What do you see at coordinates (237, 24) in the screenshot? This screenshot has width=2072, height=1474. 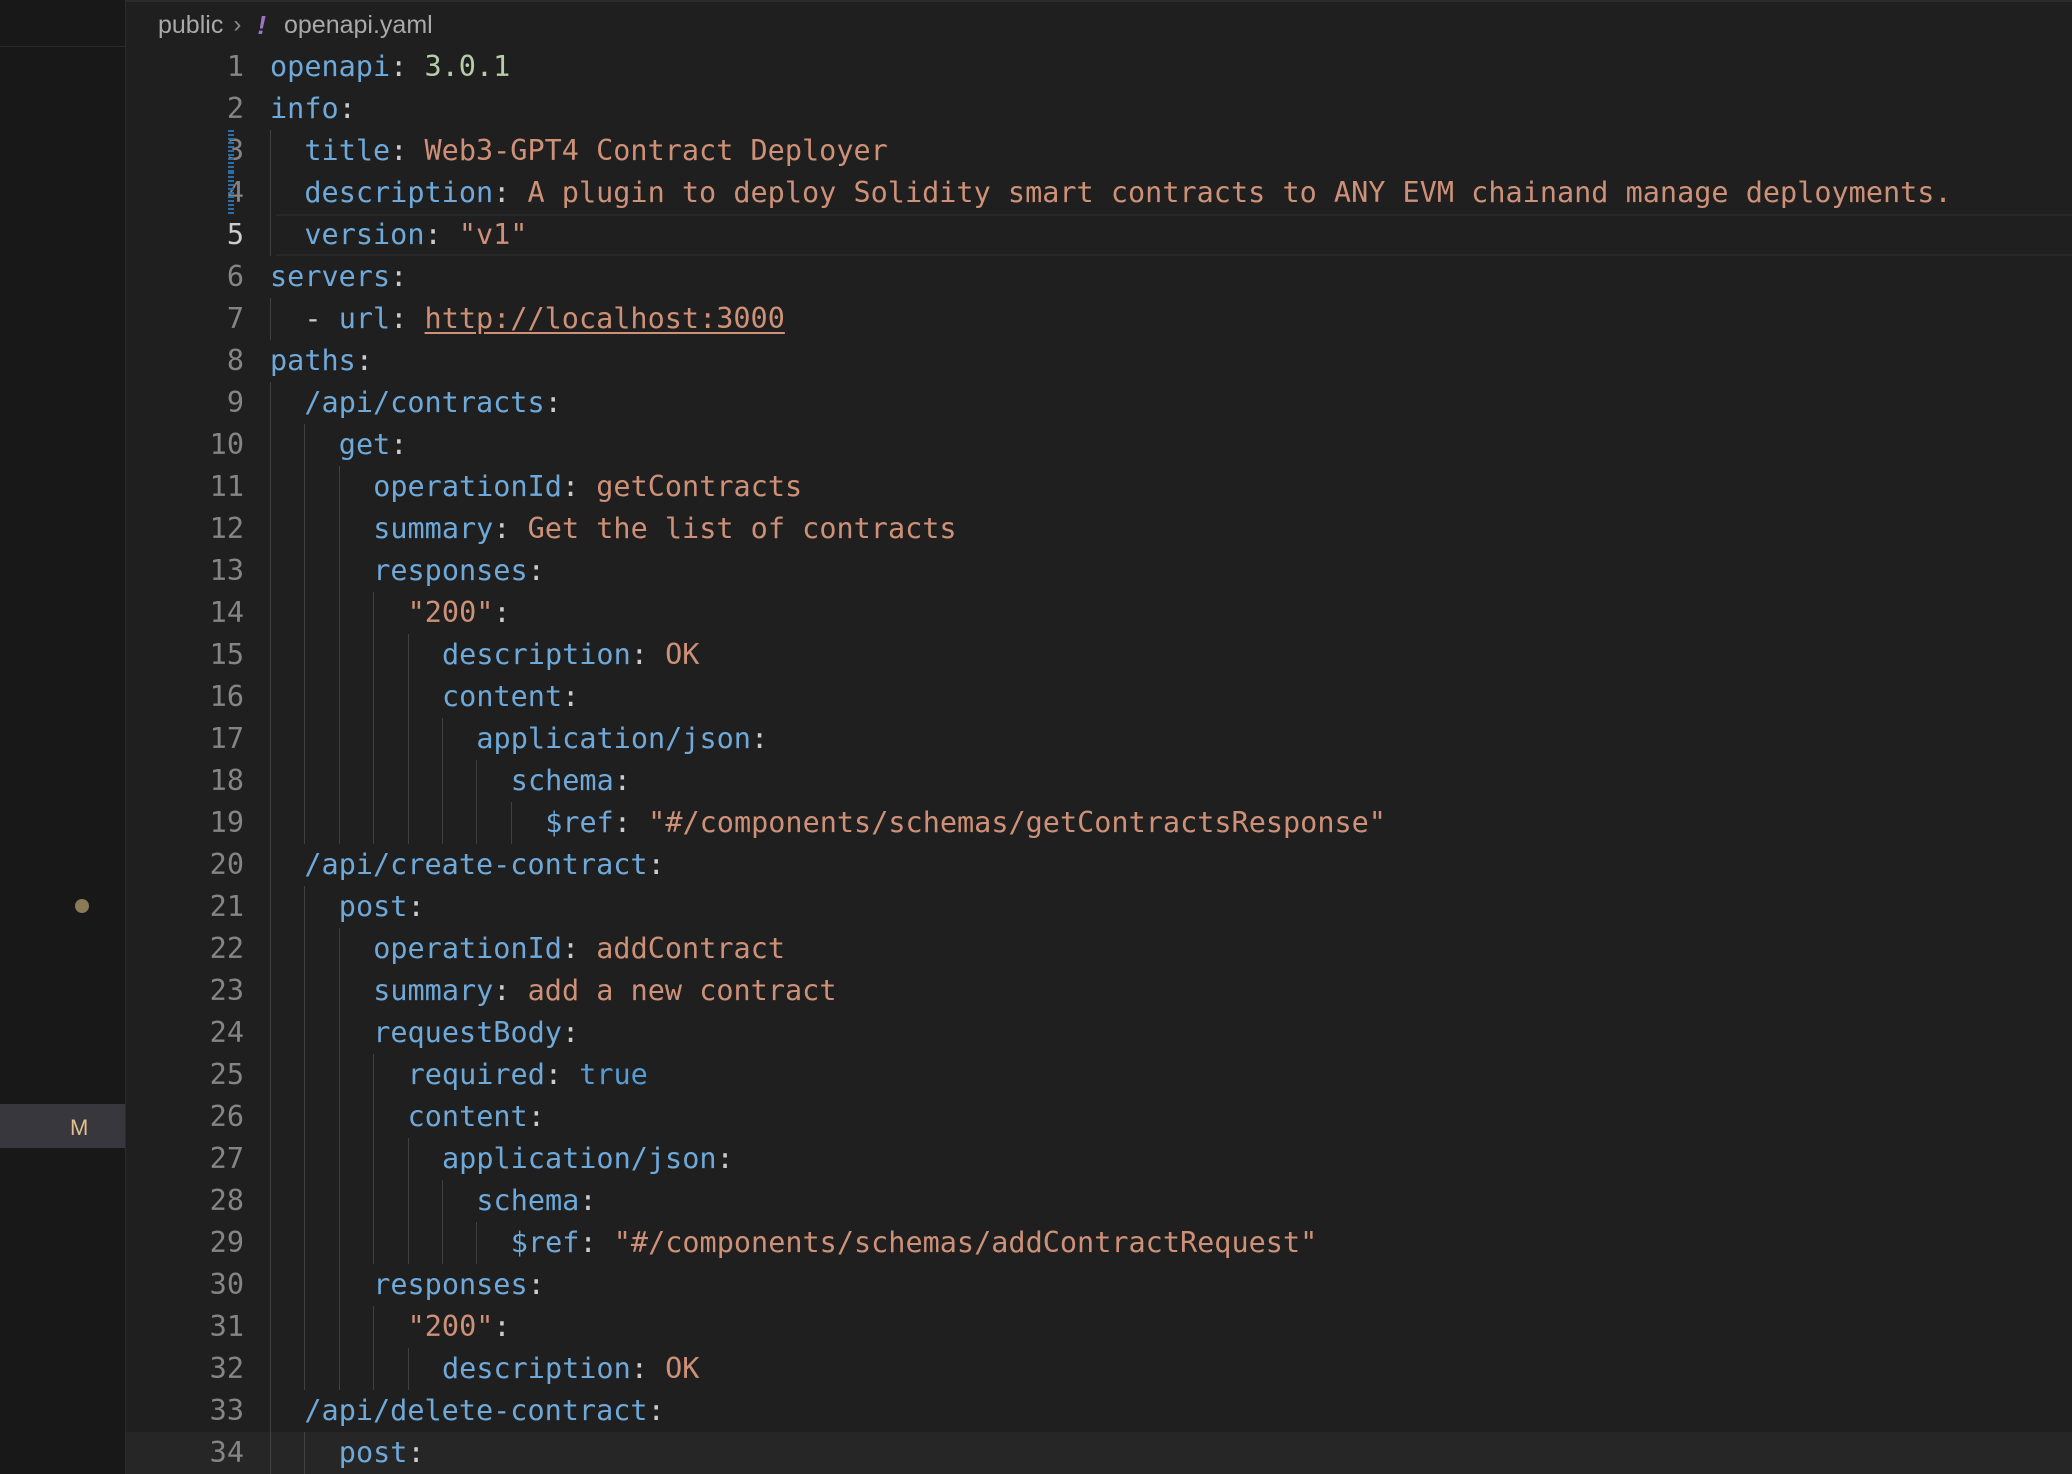 I see `chevron-right-icon: ›` at bounding box center [237, 24].